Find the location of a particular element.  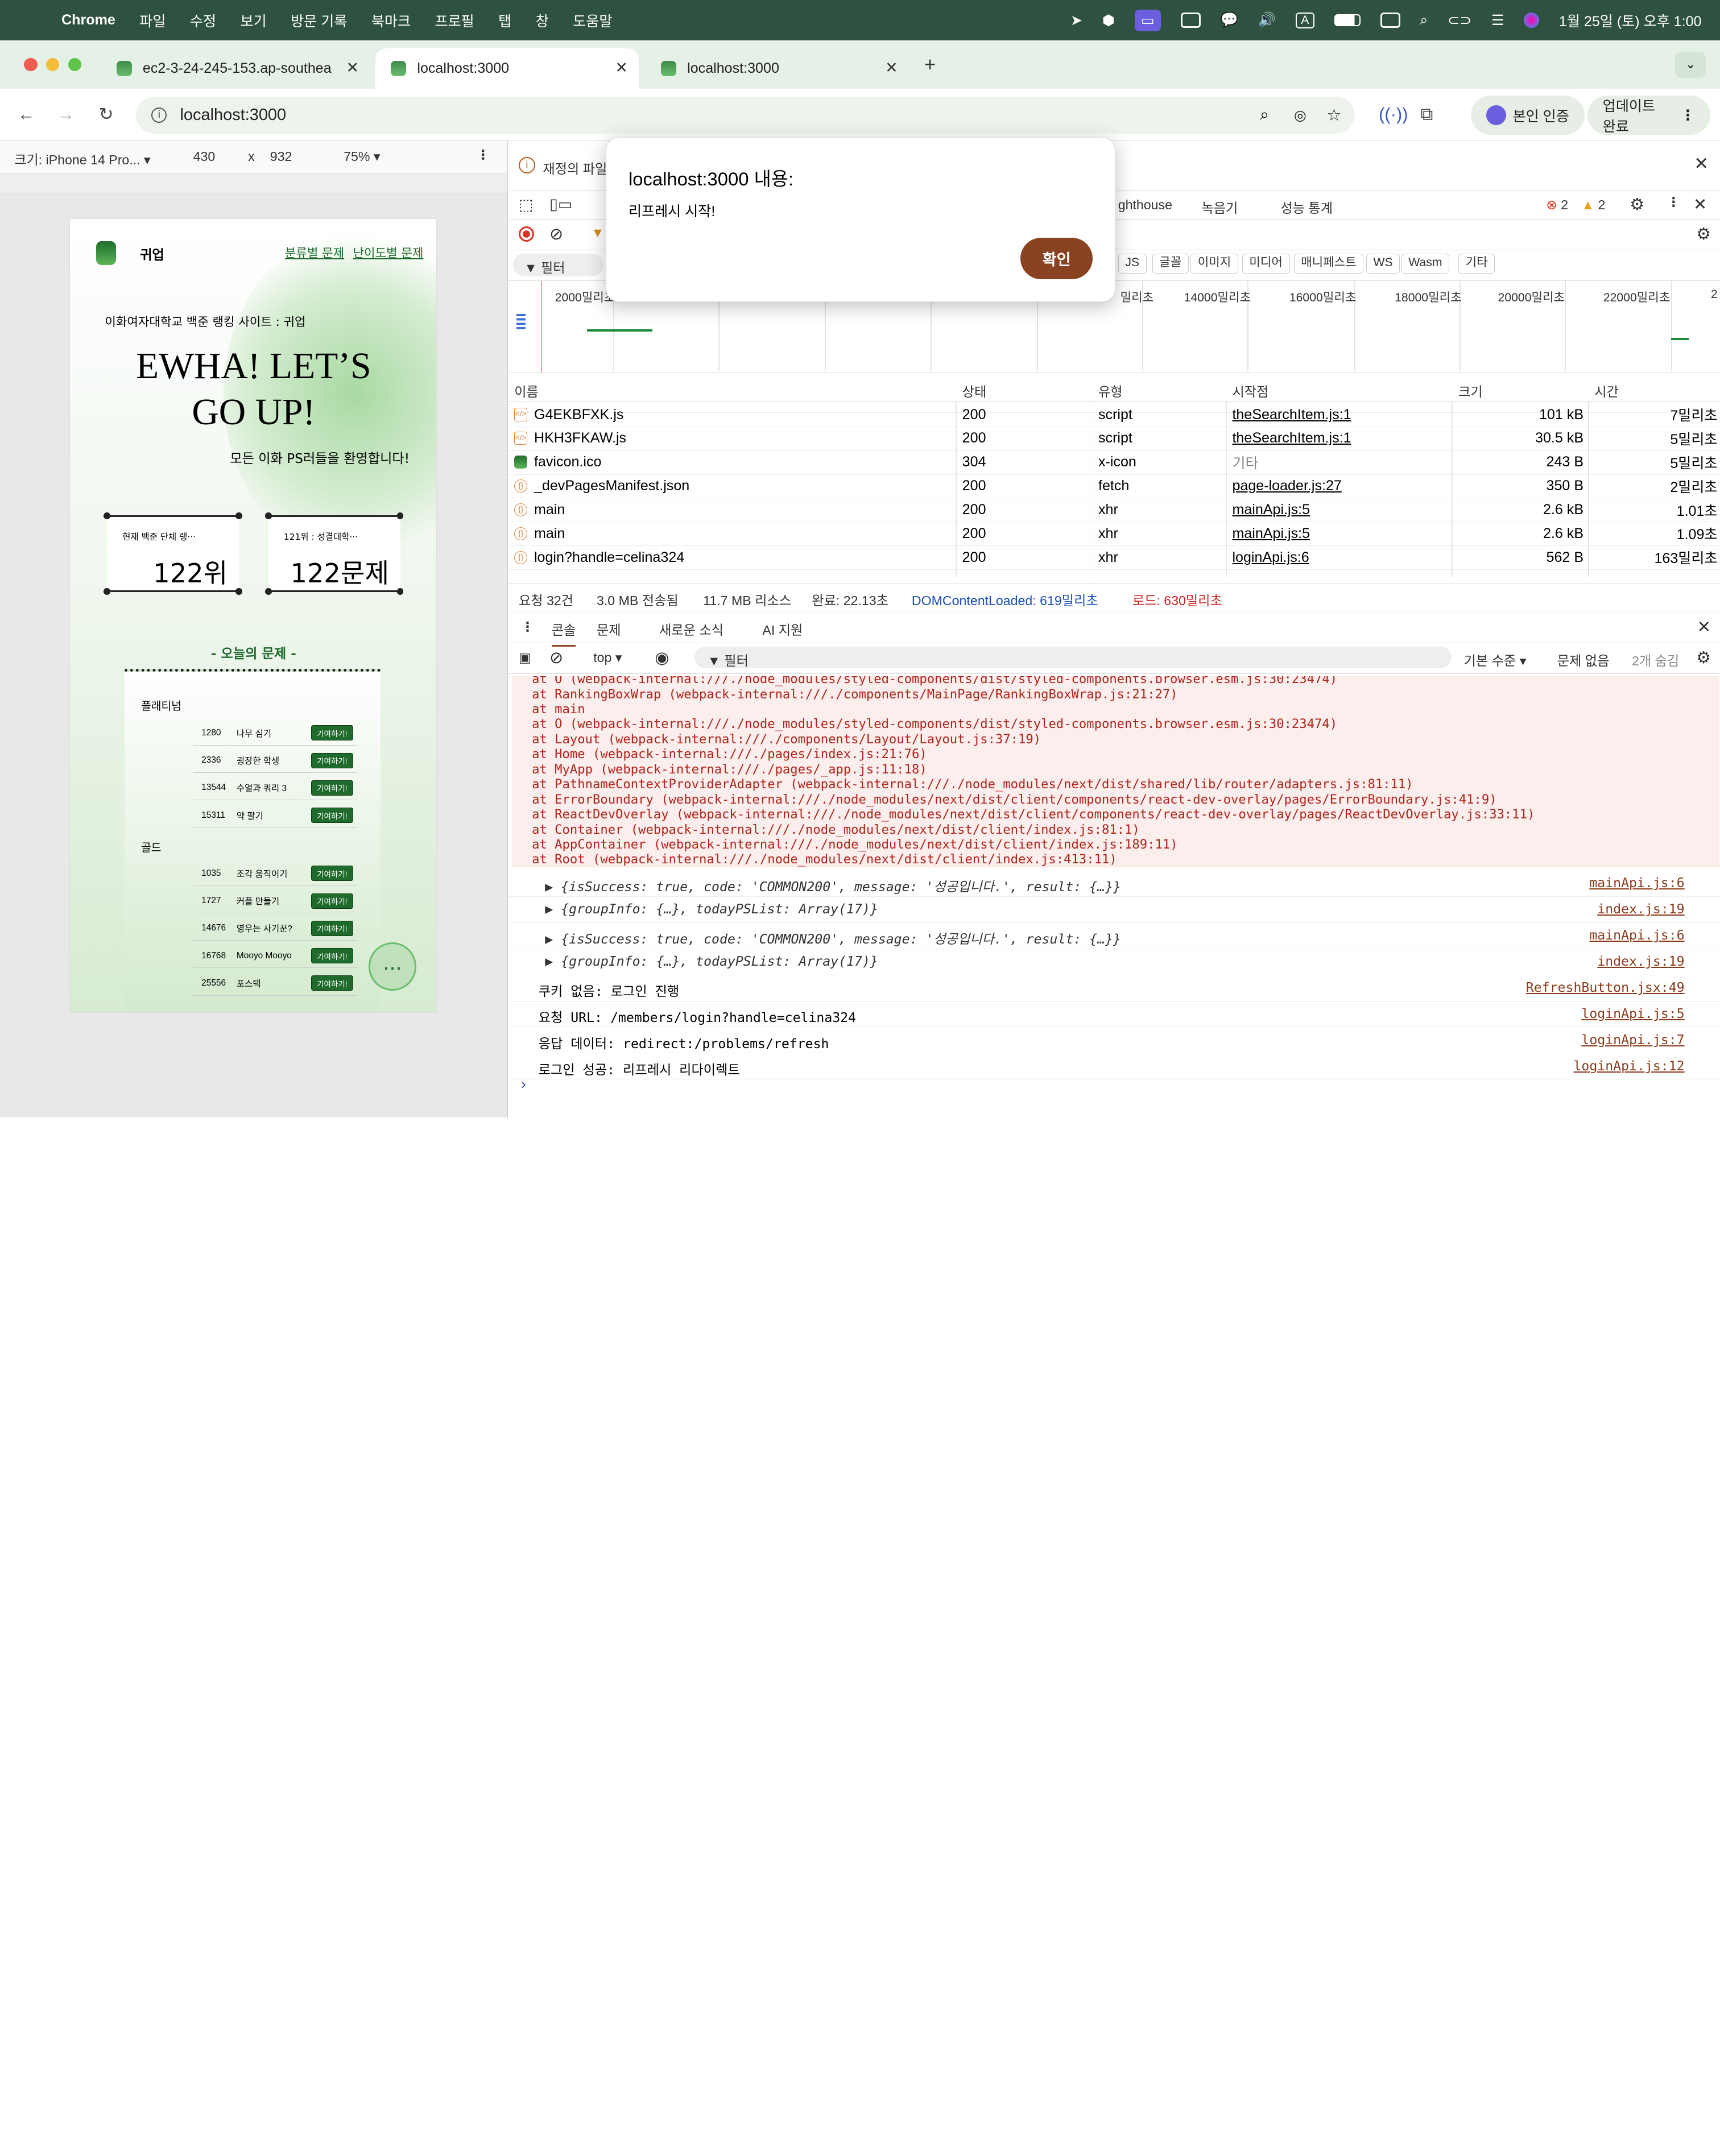

address-url: localhost:3000 is located at coordinates (234, 115).